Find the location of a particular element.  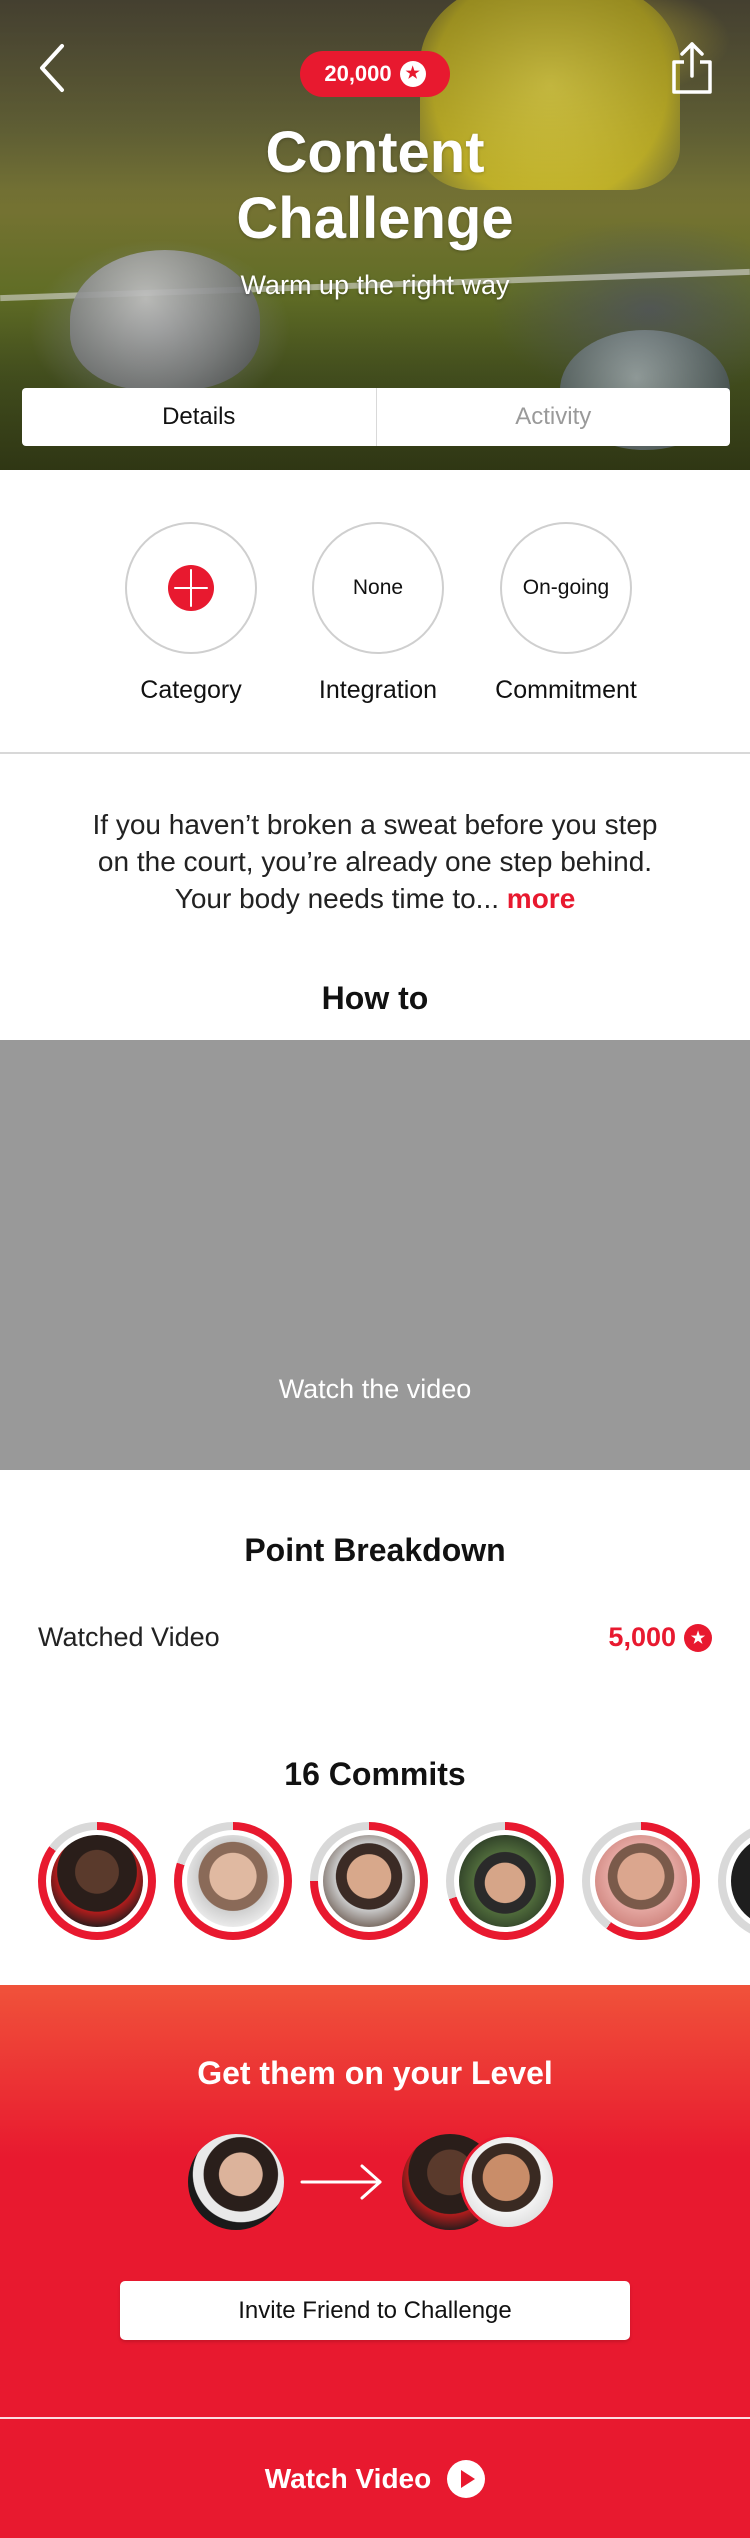

brain-icon is located at coordinates (191, 588).